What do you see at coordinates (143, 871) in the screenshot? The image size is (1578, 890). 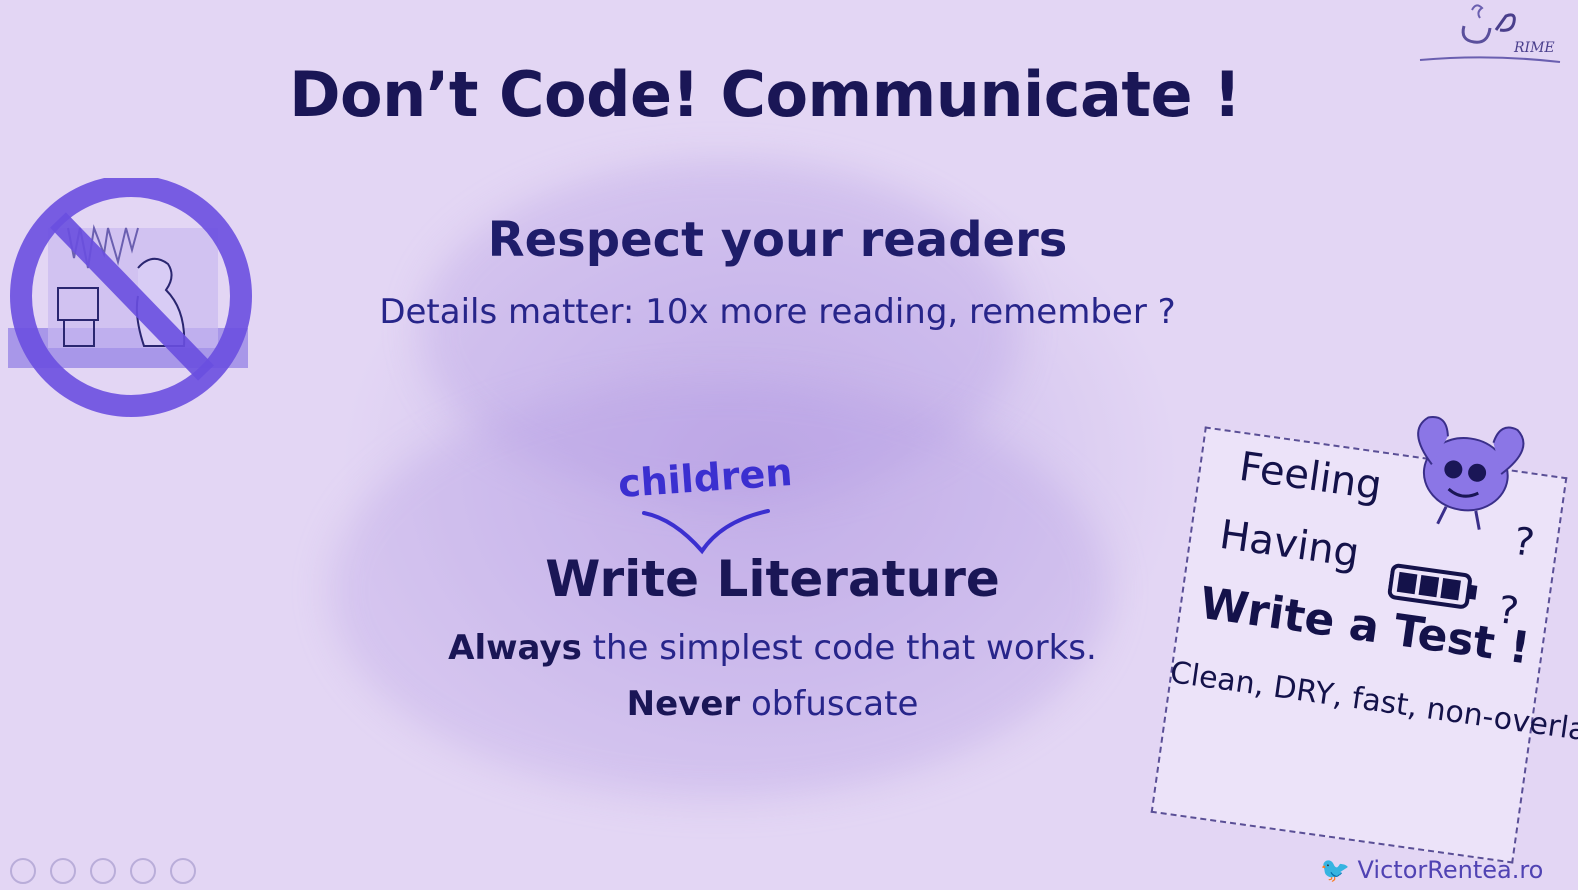 I see `zoom-icon` at bounding box center [143, 871].